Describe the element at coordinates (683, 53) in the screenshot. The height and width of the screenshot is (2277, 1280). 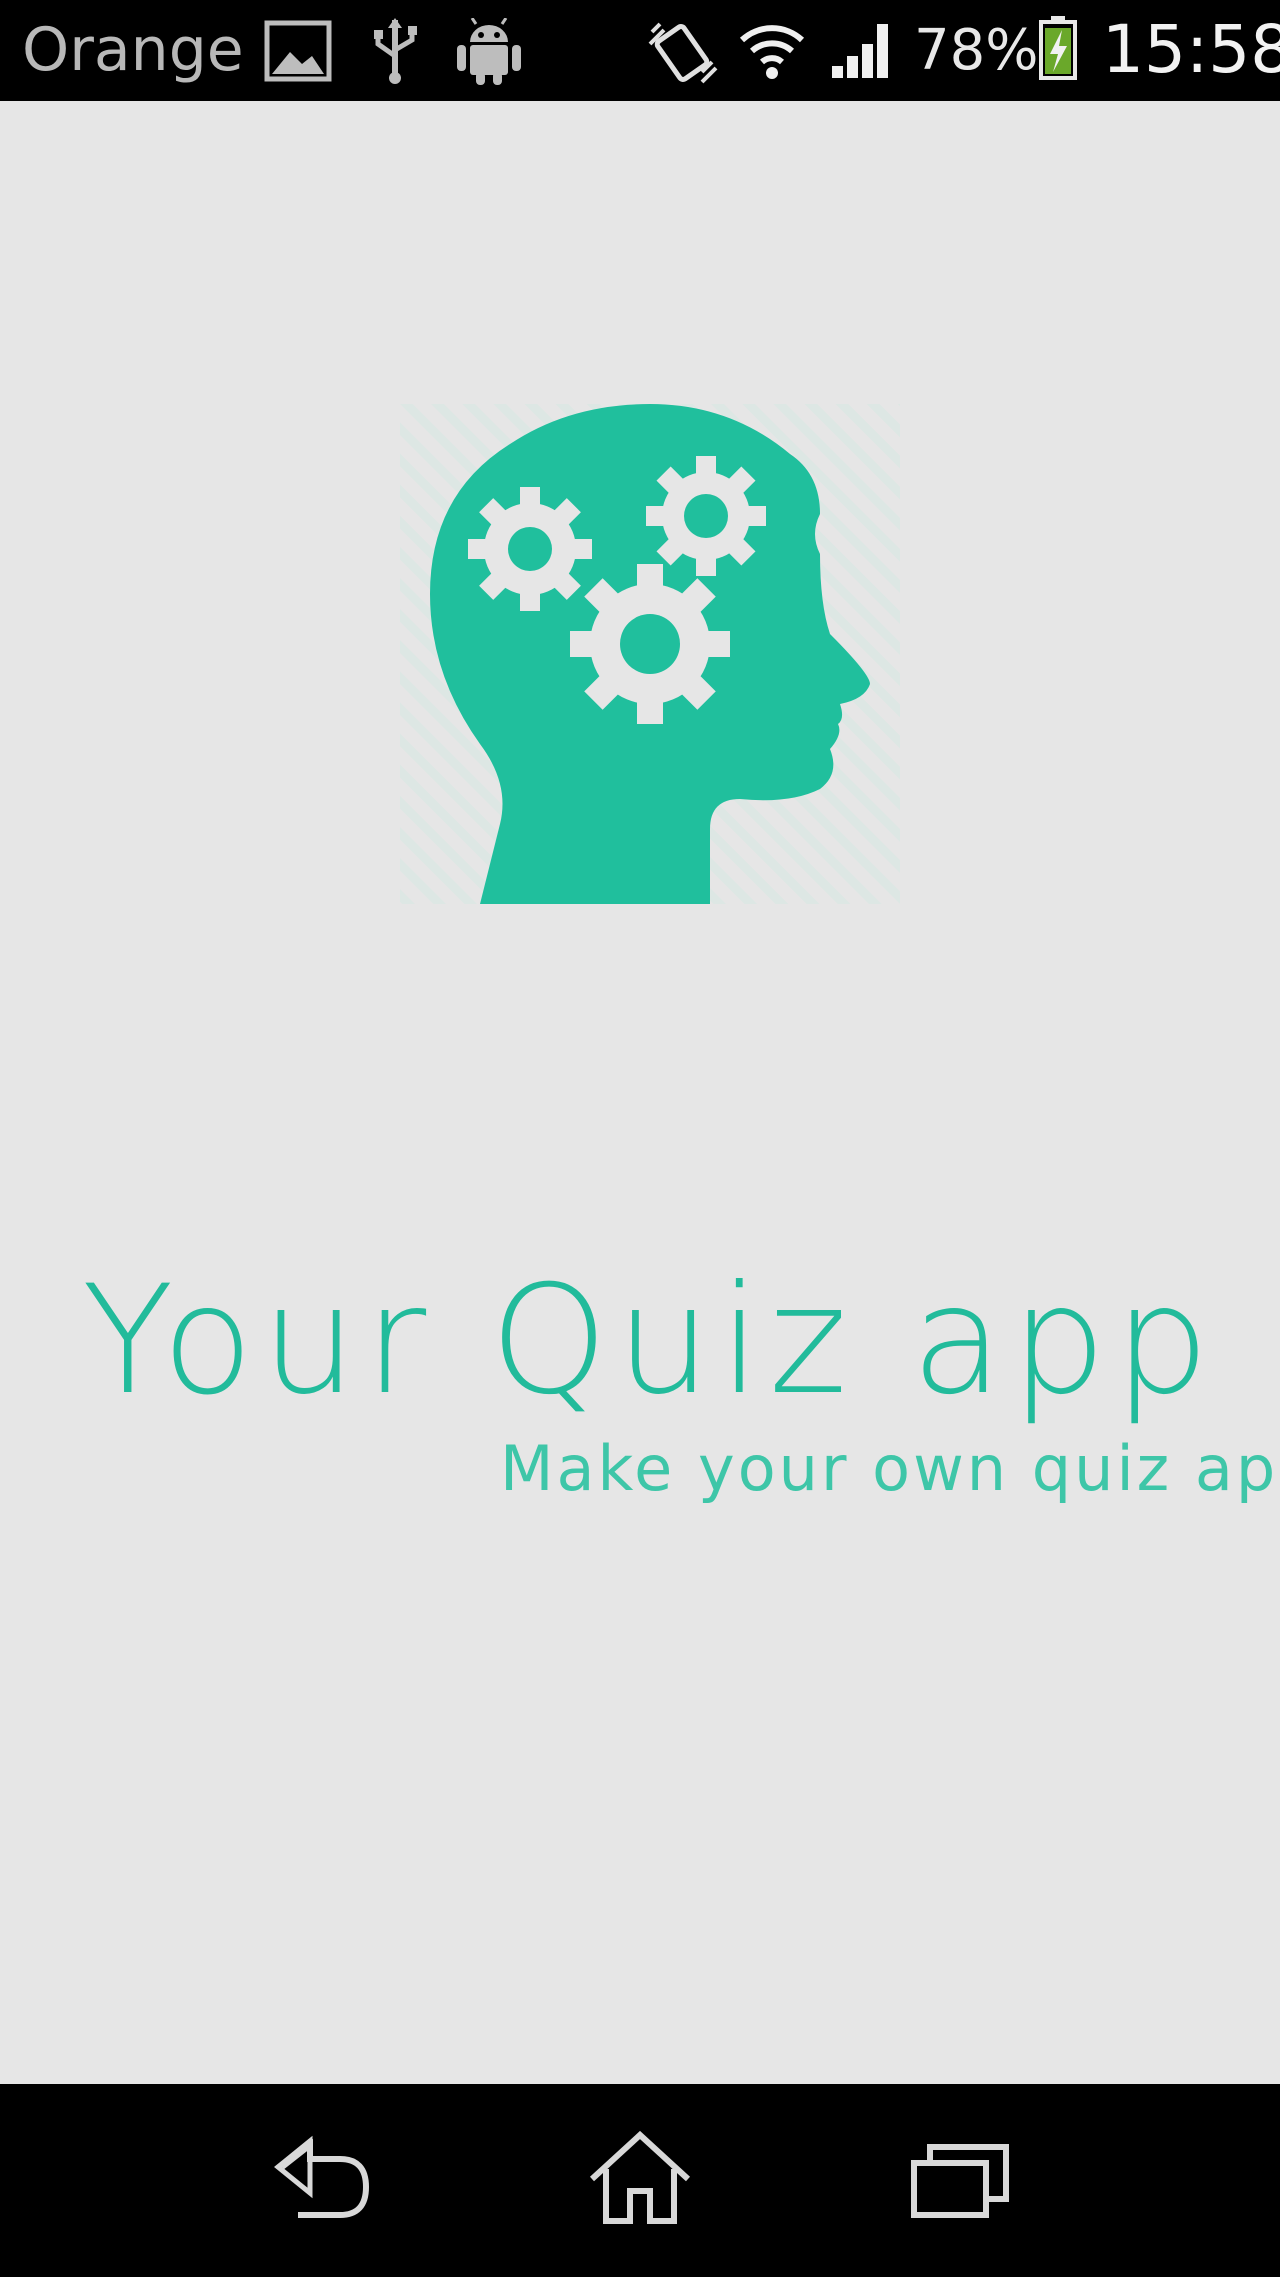
I see `vibrate-icon` at that location.